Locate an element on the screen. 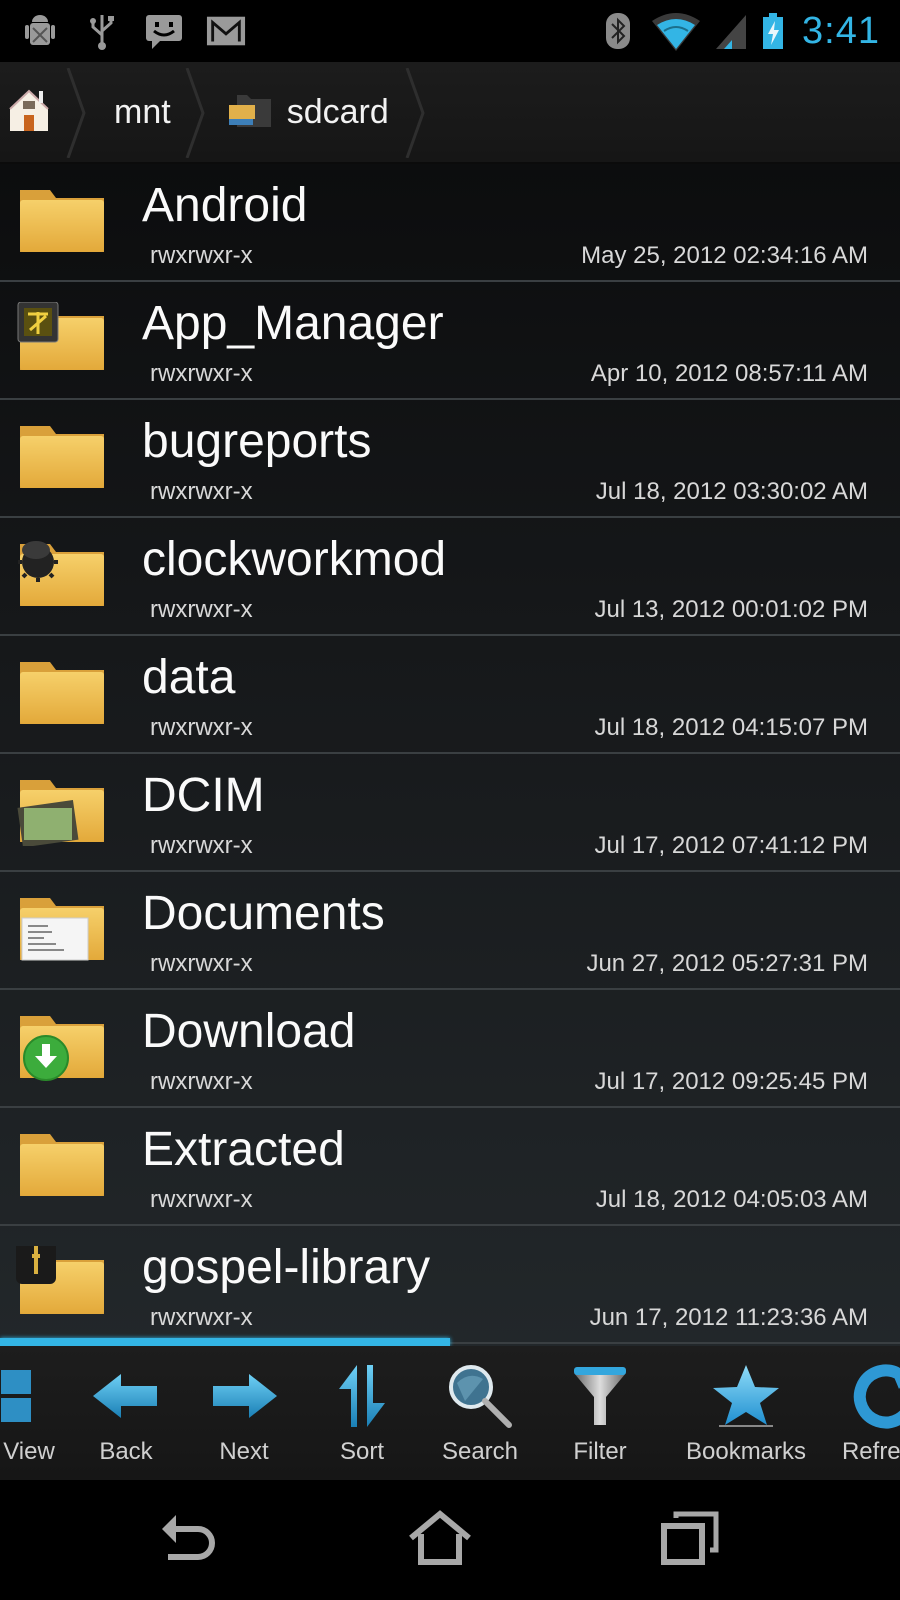  file-name: data is located at coordinates (189, 677).